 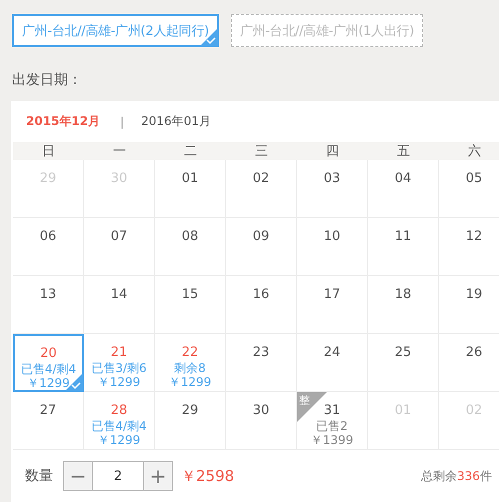 What do you see at coordinates (176, 121) in the screenshot?
I see `month-tab: 2016年01月` at bounding box center [176, 121].